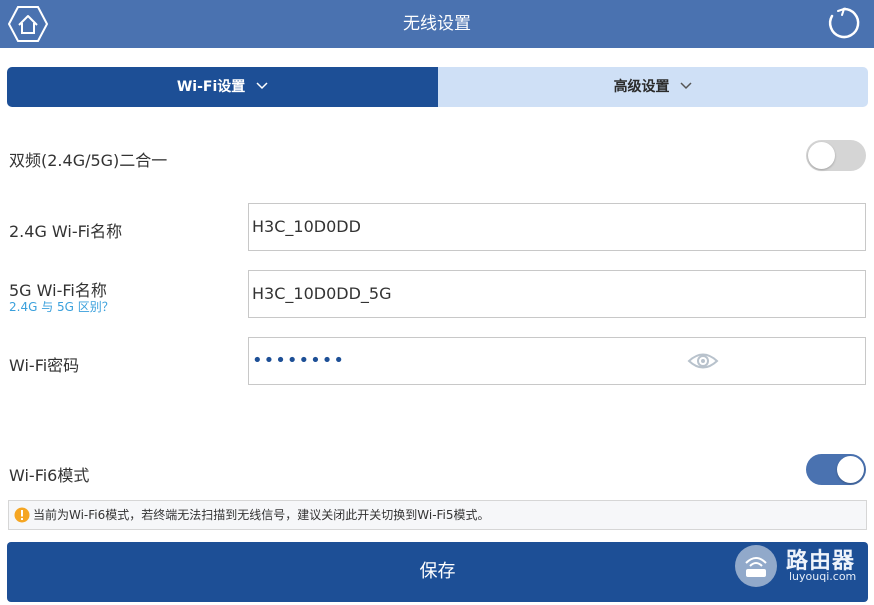 The width and height of the screenshot is (874, 605). I want to click on tab-advanced-settings: 高级设置, so click(653, 87).